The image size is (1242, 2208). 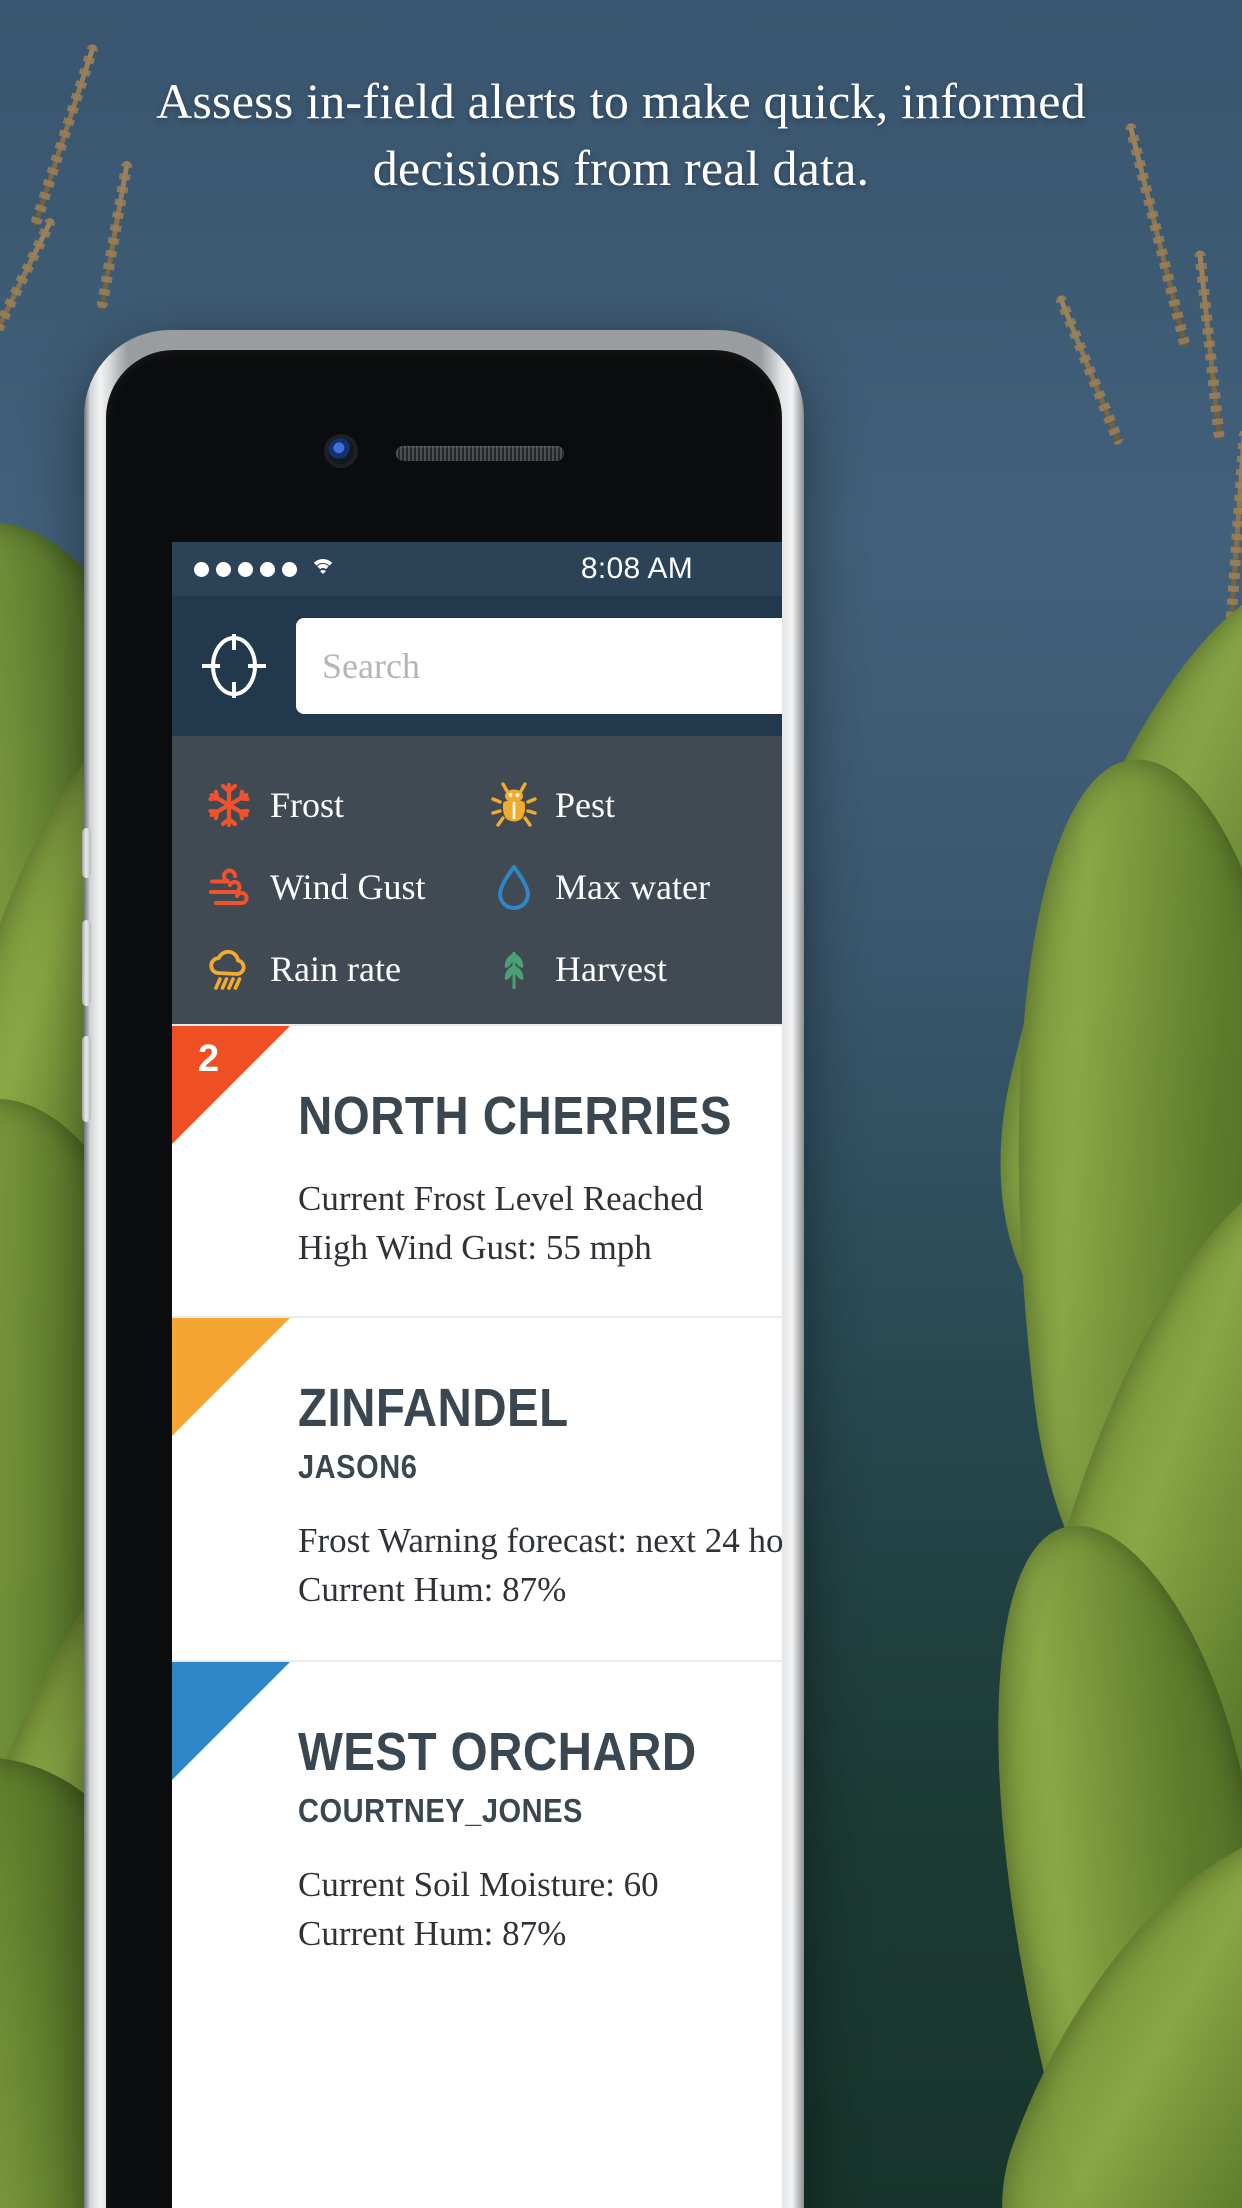 What do you see at coordinates (245, 569) in the screenshot?
I see `signal-strength-icon` at bounding box center [245, 569].